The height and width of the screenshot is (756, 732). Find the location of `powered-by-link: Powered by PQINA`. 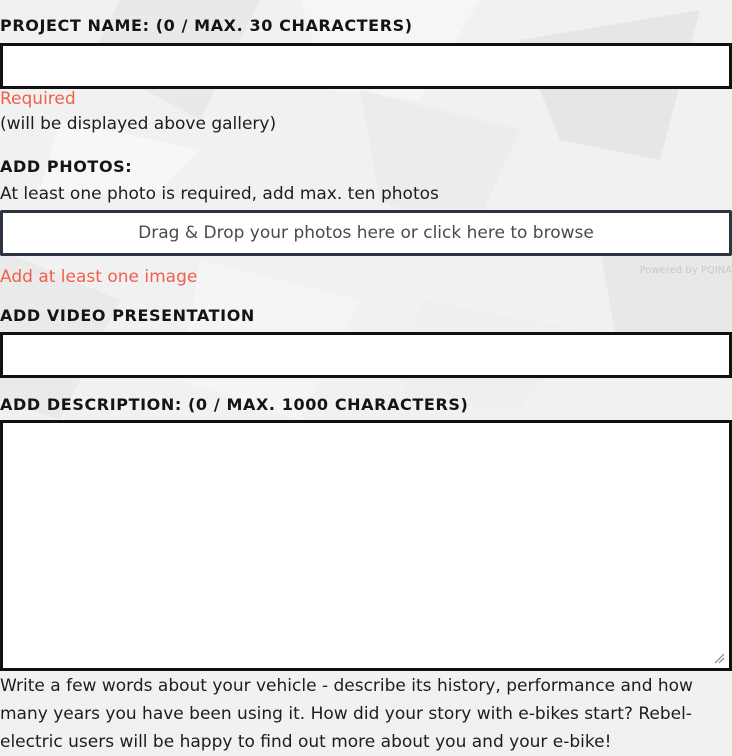

powered-by-link: Powered by PQINA is located at coordinates (686, 270).